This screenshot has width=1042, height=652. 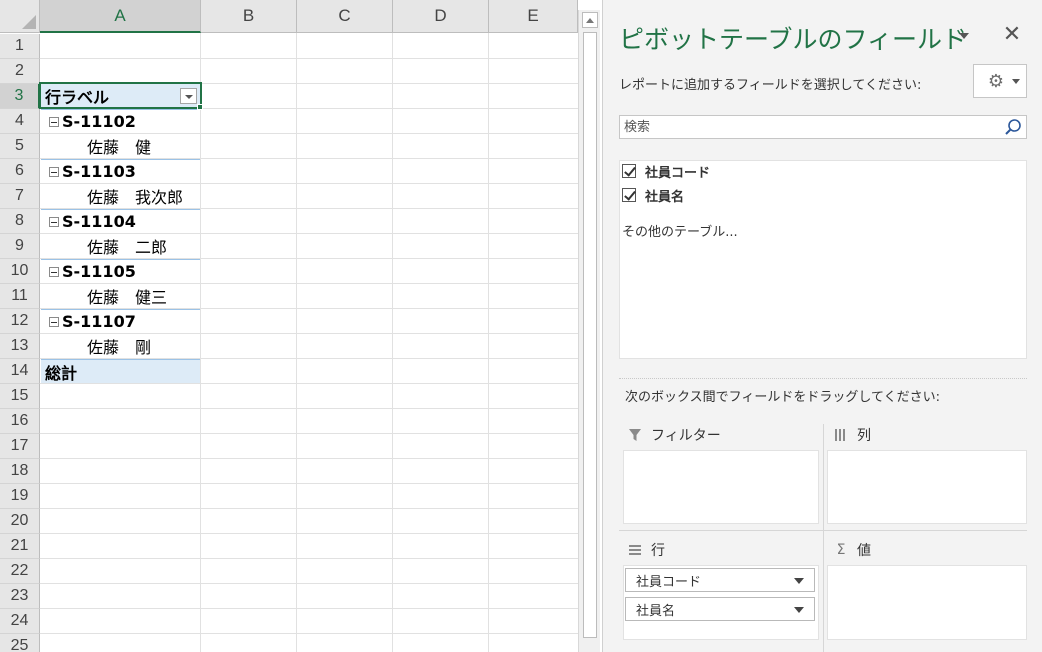 What do you see at coordinates (720, 609) in the screenshot?
I see `row-field-chip-employee-name: 社員名` at bounding box center [720, 609].